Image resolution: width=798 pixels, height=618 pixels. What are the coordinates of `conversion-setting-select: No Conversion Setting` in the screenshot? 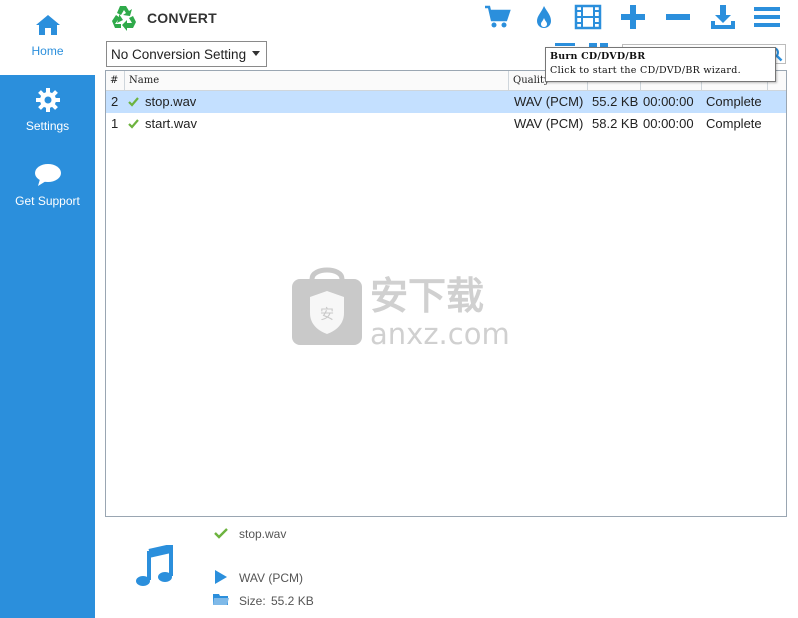 It's located at (186, 54).